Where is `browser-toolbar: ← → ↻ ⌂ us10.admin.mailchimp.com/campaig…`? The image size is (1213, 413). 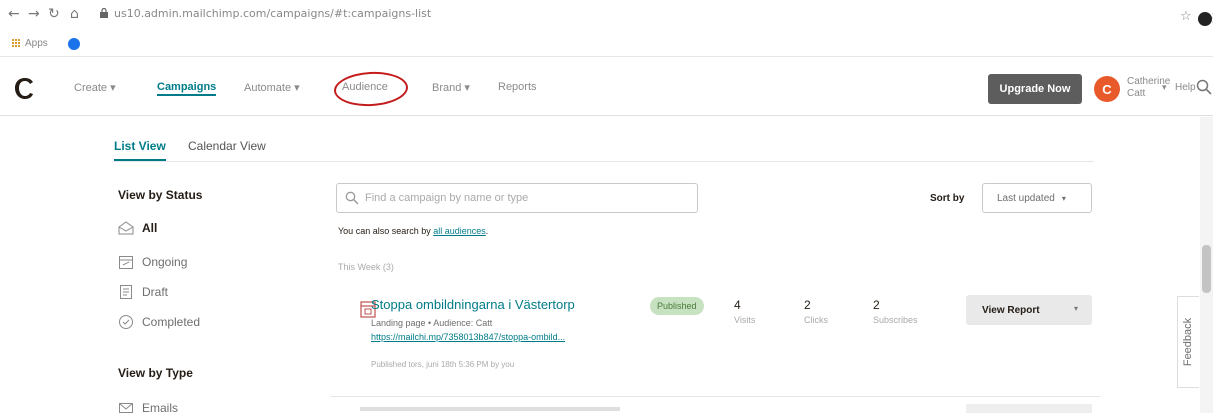 browser-toolbar: ← → ↻ ⌂ us10.admin.mailchimp.com/campaig… is located at coordinates (606, 15).